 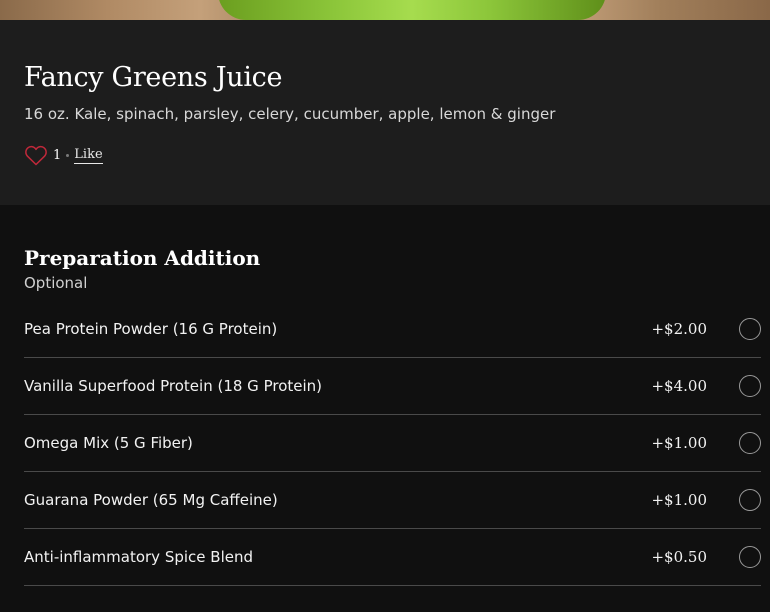 What do you see at coordinates (385, 155) in the screenshot?
I see `like-row: 1 Like` at bounding box center [385, 155].